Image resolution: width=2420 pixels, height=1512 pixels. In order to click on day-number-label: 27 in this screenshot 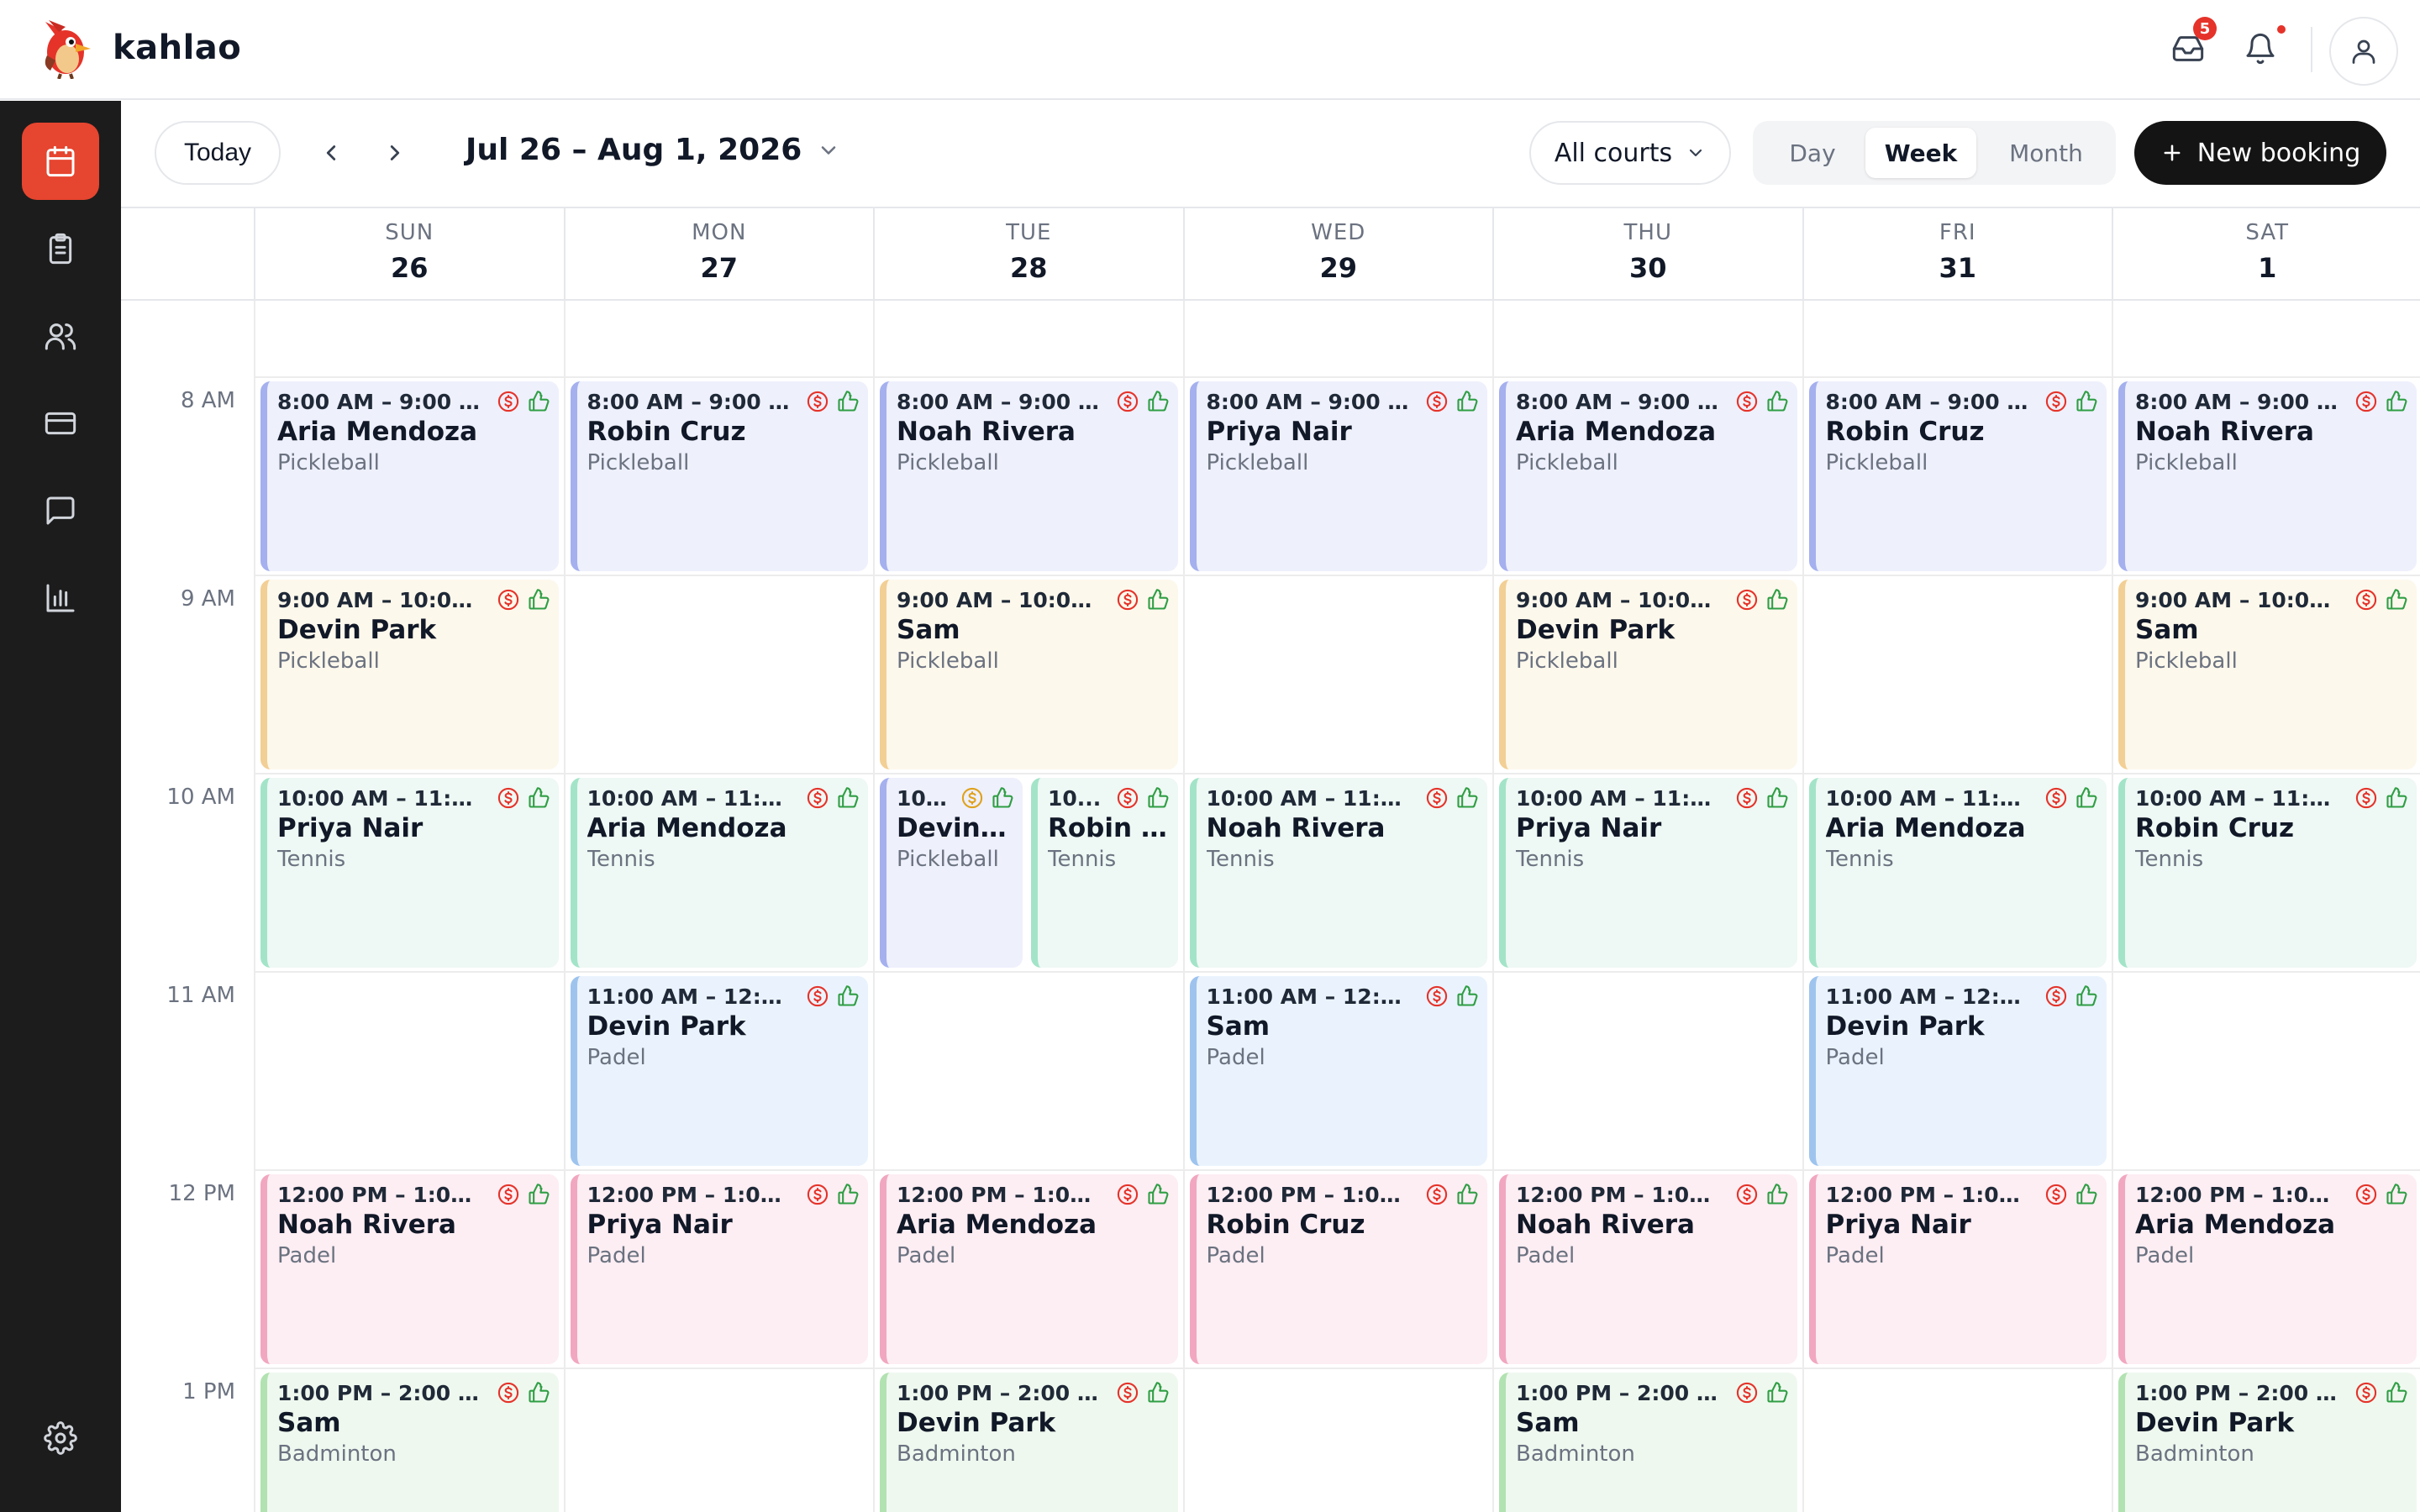, I will do `click(719, 268)`.